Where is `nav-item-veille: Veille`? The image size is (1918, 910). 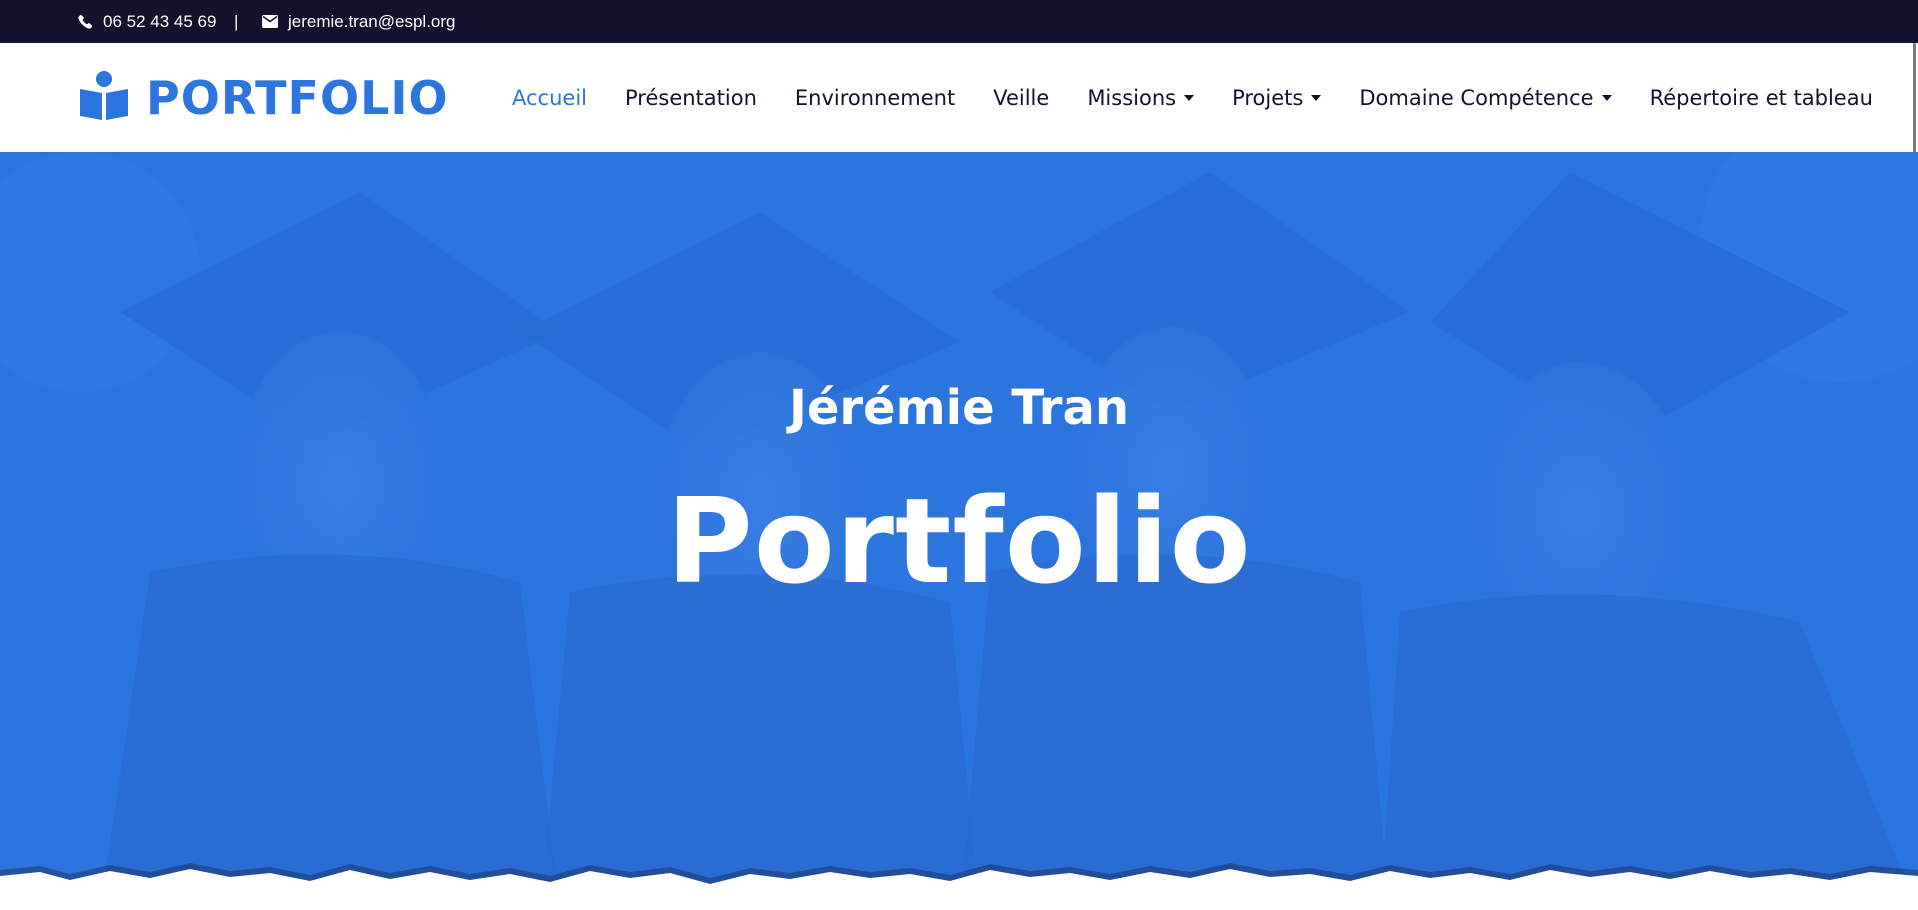 nav-item-veille: Veille is located at coordinates (1021, 98).